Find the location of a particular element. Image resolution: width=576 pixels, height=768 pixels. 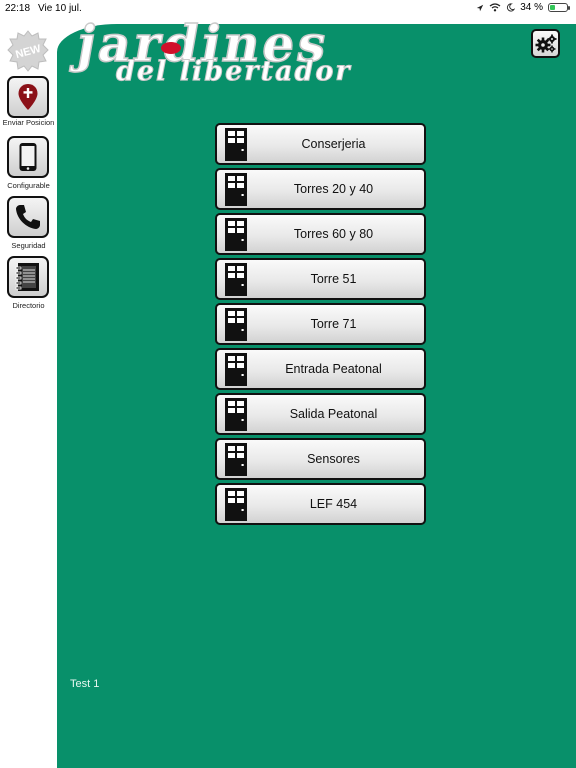

door-button-label: Salida Peatonal is located at coordinates (333, 414).